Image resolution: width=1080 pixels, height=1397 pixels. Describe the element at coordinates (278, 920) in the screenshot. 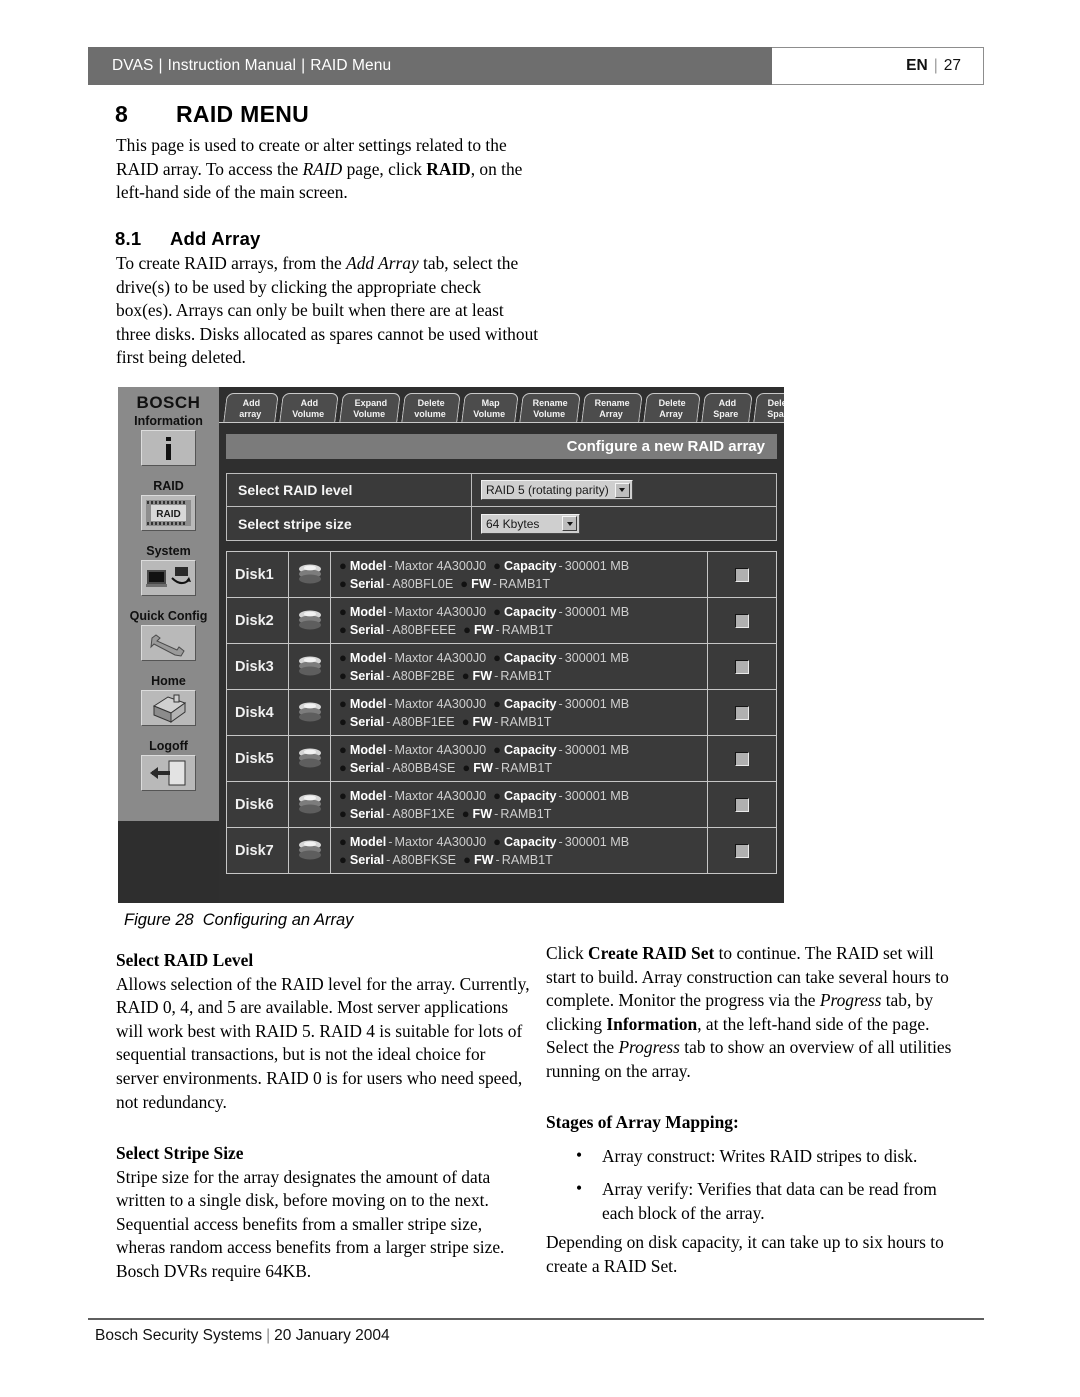

I see `figure-caption-text: Configuring an Array` at that location.